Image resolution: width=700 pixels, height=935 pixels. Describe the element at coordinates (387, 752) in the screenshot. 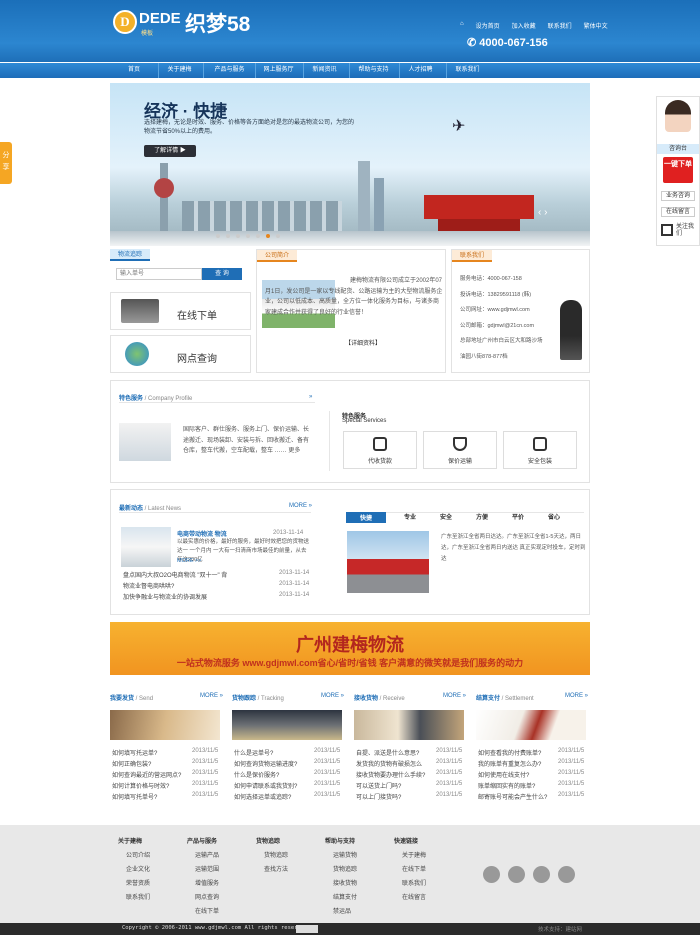

I see `col-receive-item: 自提、派送是什么意思?` at that location.